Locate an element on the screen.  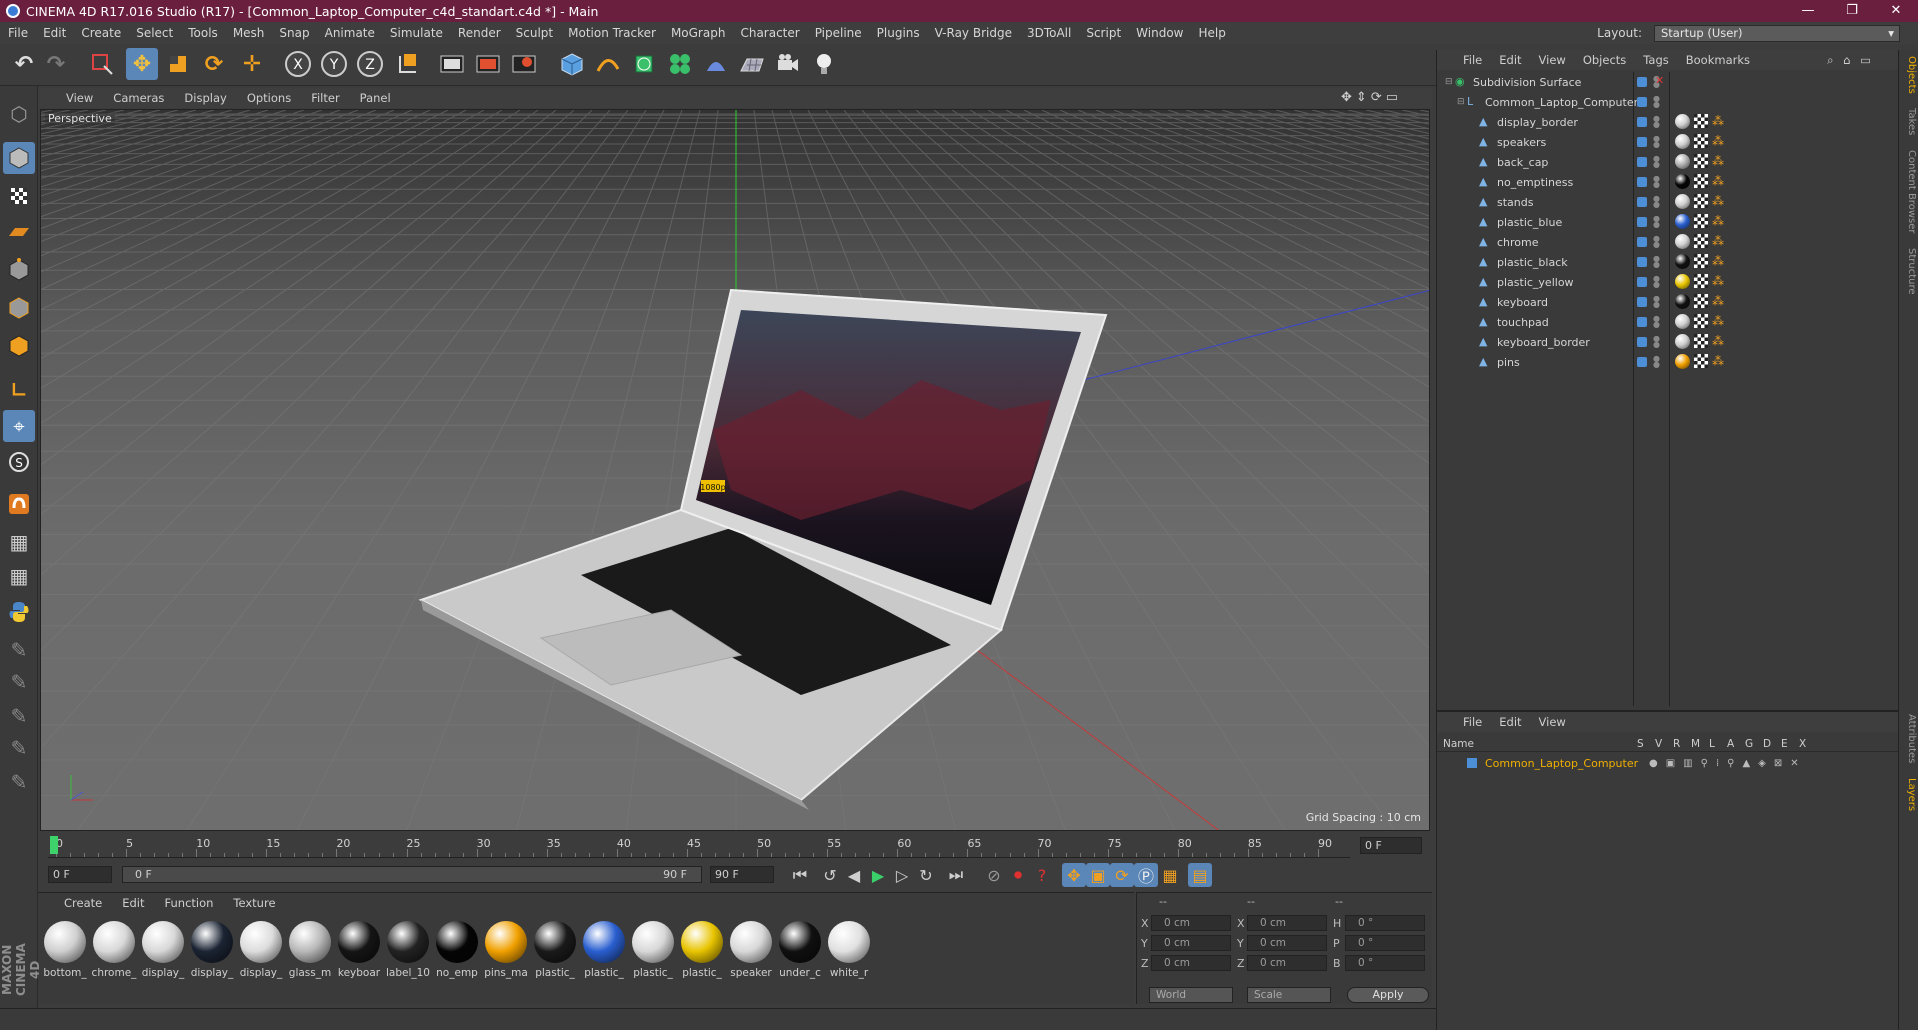
disabled-x-icon: ✕ is located at coordinates (1659, 80).